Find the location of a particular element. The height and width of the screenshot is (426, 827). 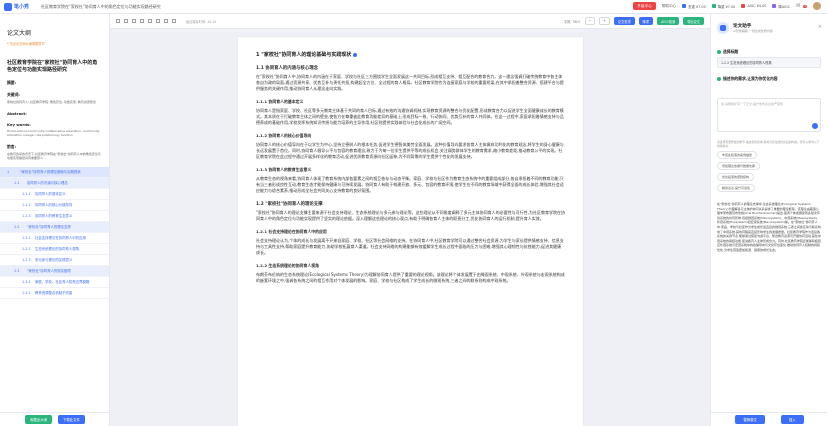

heading-text: 1.1 协同育人的内涵与核心理念 is located at coordinates (287, 68).